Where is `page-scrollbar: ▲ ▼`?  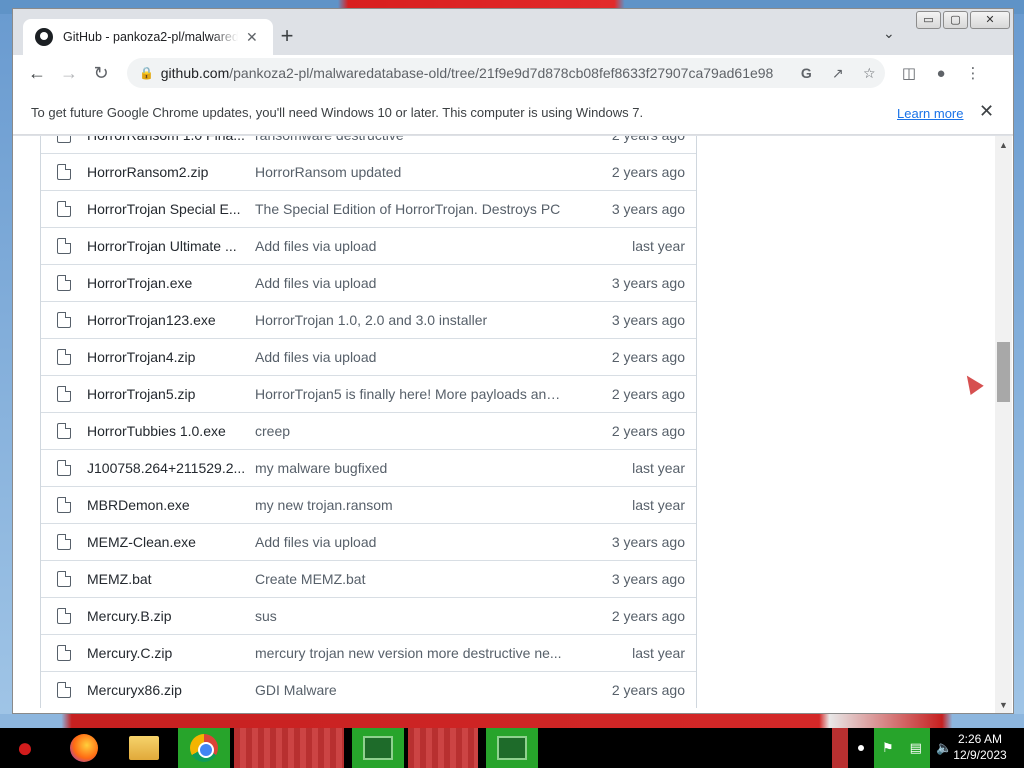 page-scrollbar: ▲ ▼ is located at coordinates (1003, 424).